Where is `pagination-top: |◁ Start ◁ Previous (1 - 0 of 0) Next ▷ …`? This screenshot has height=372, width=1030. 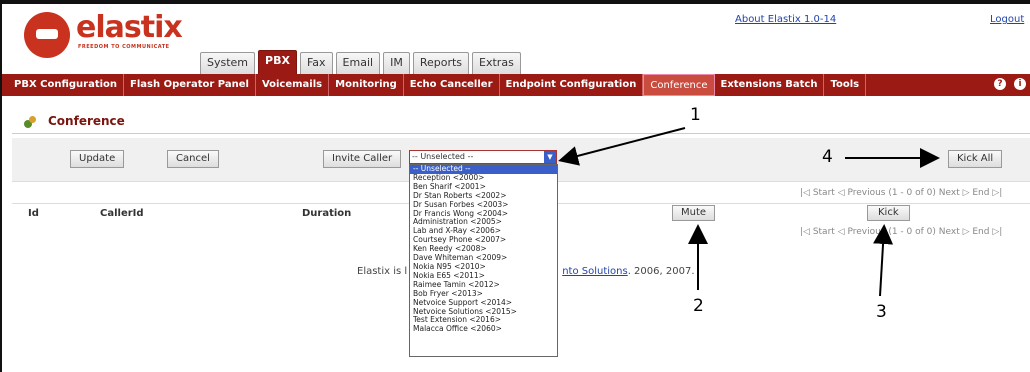
pagination-top: |◁ Start ◁ Previous (1 - 0 of 0) Next ▷ … is located at coordinates (901, 193).